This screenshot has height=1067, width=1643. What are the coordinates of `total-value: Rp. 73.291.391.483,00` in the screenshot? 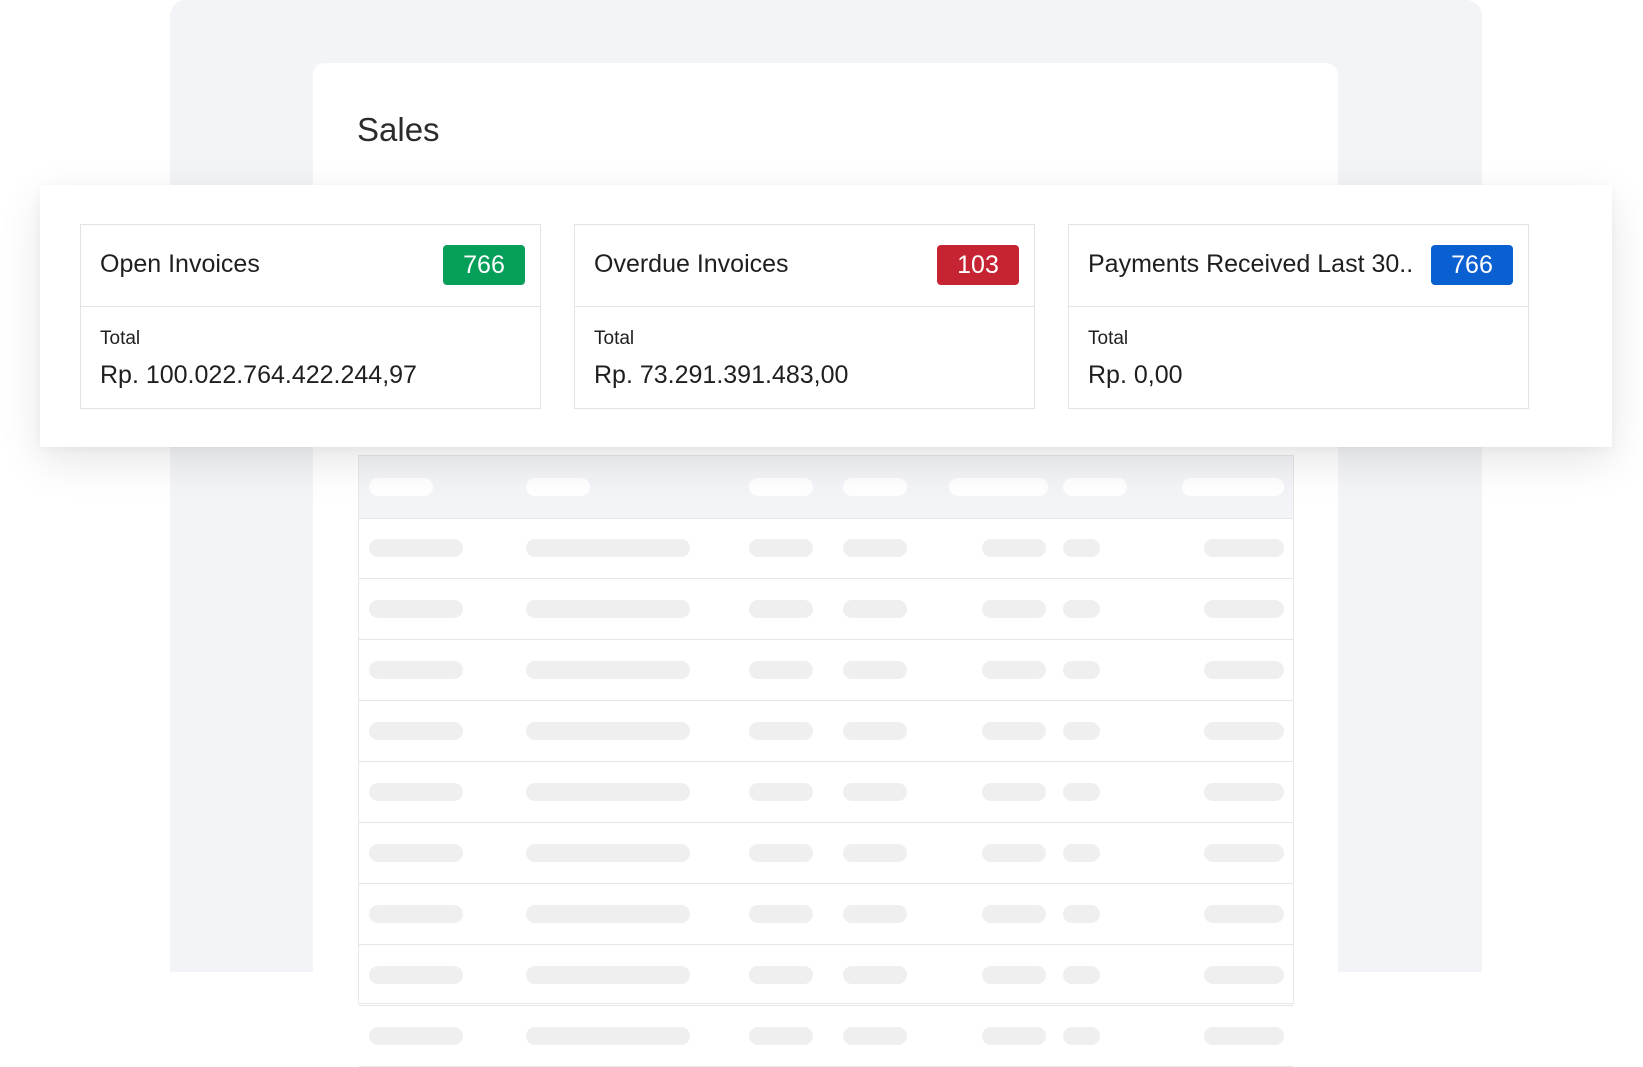 It's located at (721, 375).